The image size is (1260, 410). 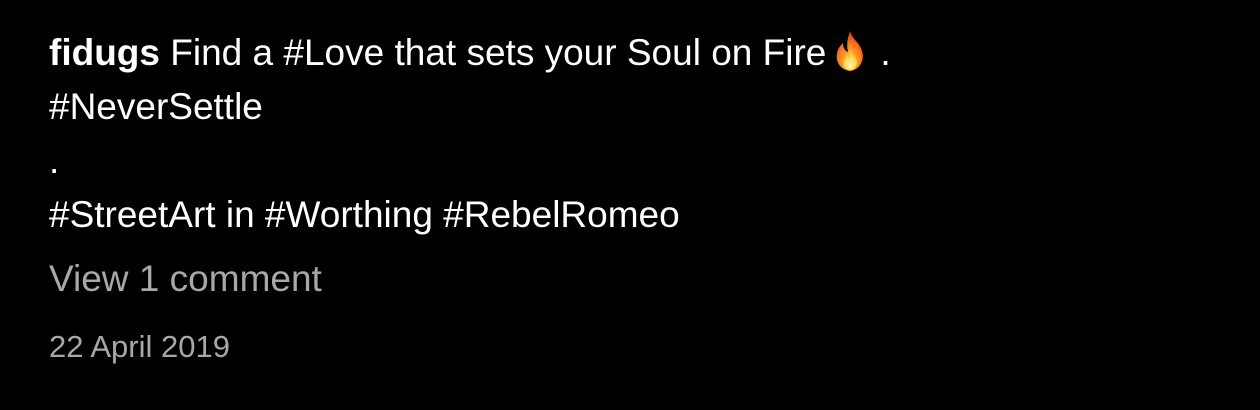 What do you see at coordinates (498, 52) in the screenshot?
I see `caption-text: Find a #Love that sets your Soul on Fire` at bounding box center [498, 52].